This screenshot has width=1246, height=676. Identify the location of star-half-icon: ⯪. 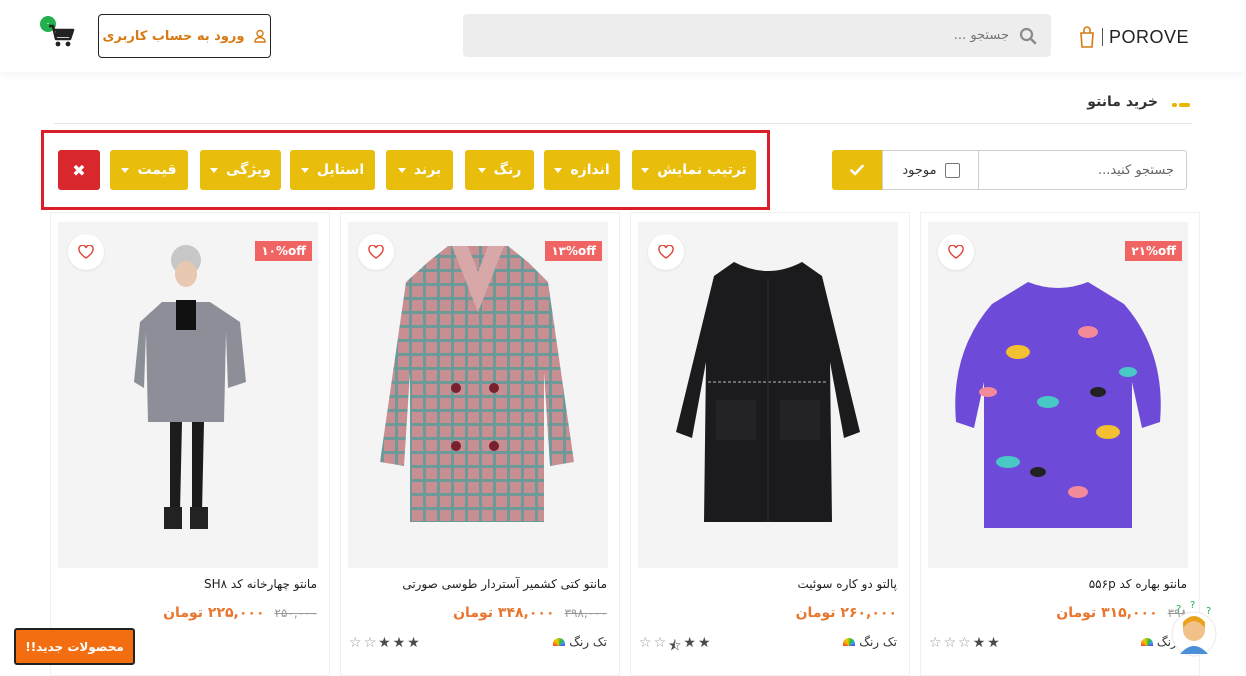
(675, 646).